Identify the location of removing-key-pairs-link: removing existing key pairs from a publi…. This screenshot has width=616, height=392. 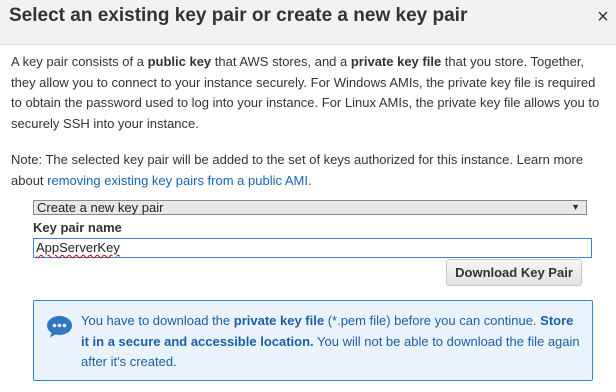
(177, 180).